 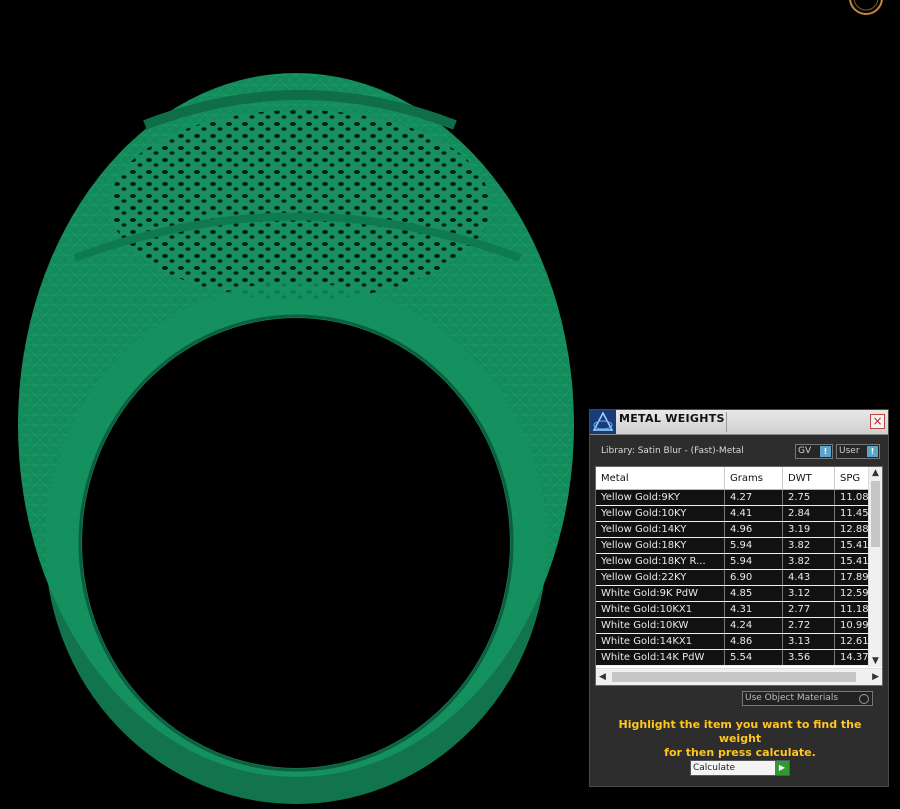 What do you see at coordinates (808, 609) in the screenshot?
I see `table-cell: 2.77` at bounding box center [808, 609].